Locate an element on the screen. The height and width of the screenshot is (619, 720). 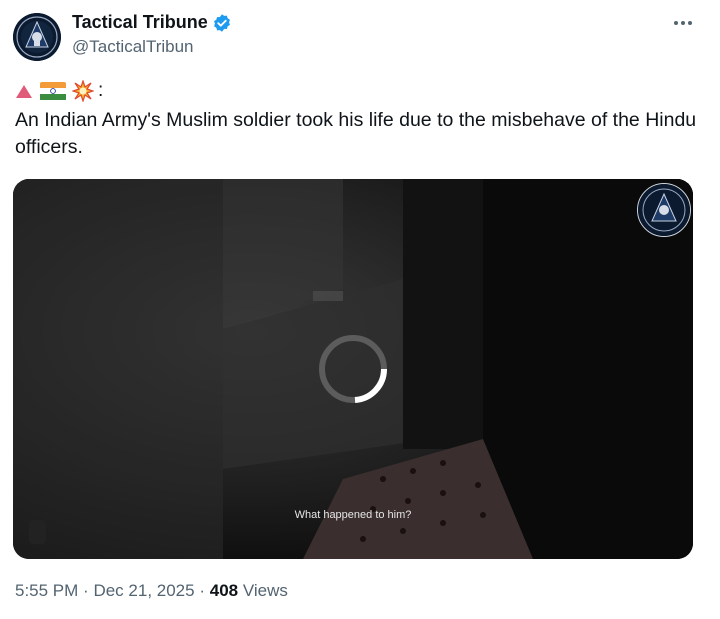
red-triangle-emoji-icon is located at coordinates (24, 91).